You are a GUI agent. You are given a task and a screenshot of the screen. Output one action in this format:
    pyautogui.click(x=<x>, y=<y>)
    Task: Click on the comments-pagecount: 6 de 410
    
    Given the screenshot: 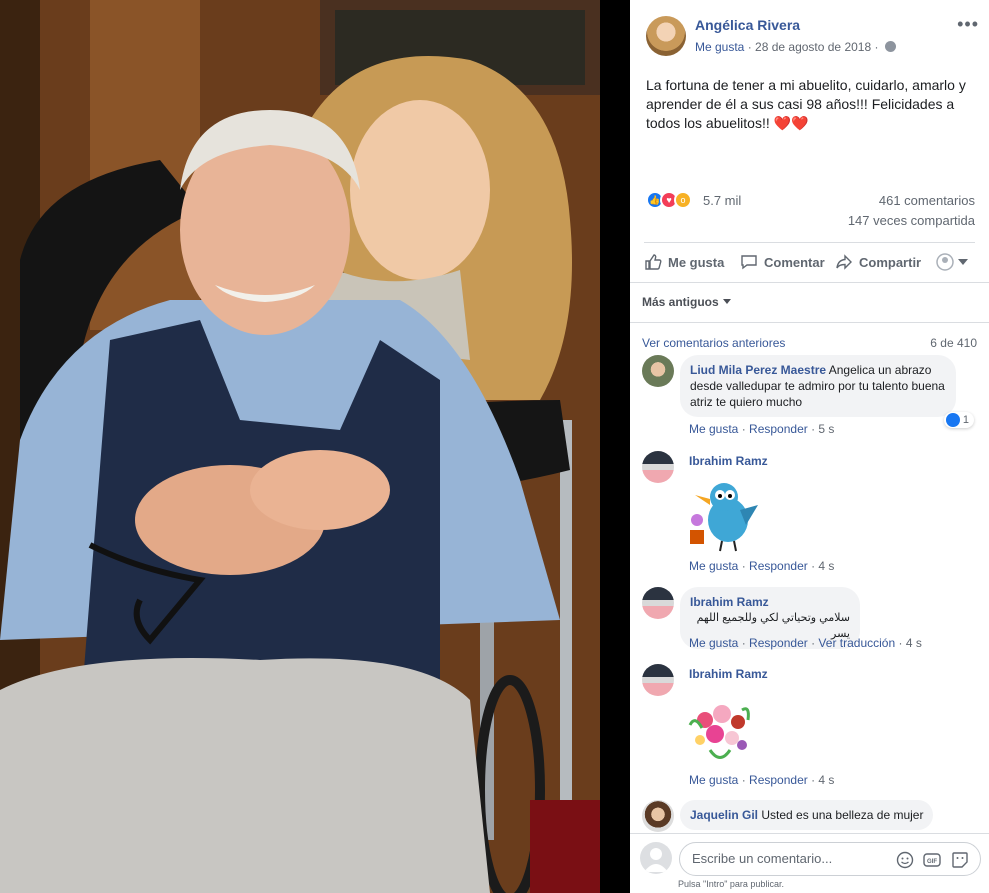 What is the action you would take?
    pyautogui.click(x=953, y=343)
    